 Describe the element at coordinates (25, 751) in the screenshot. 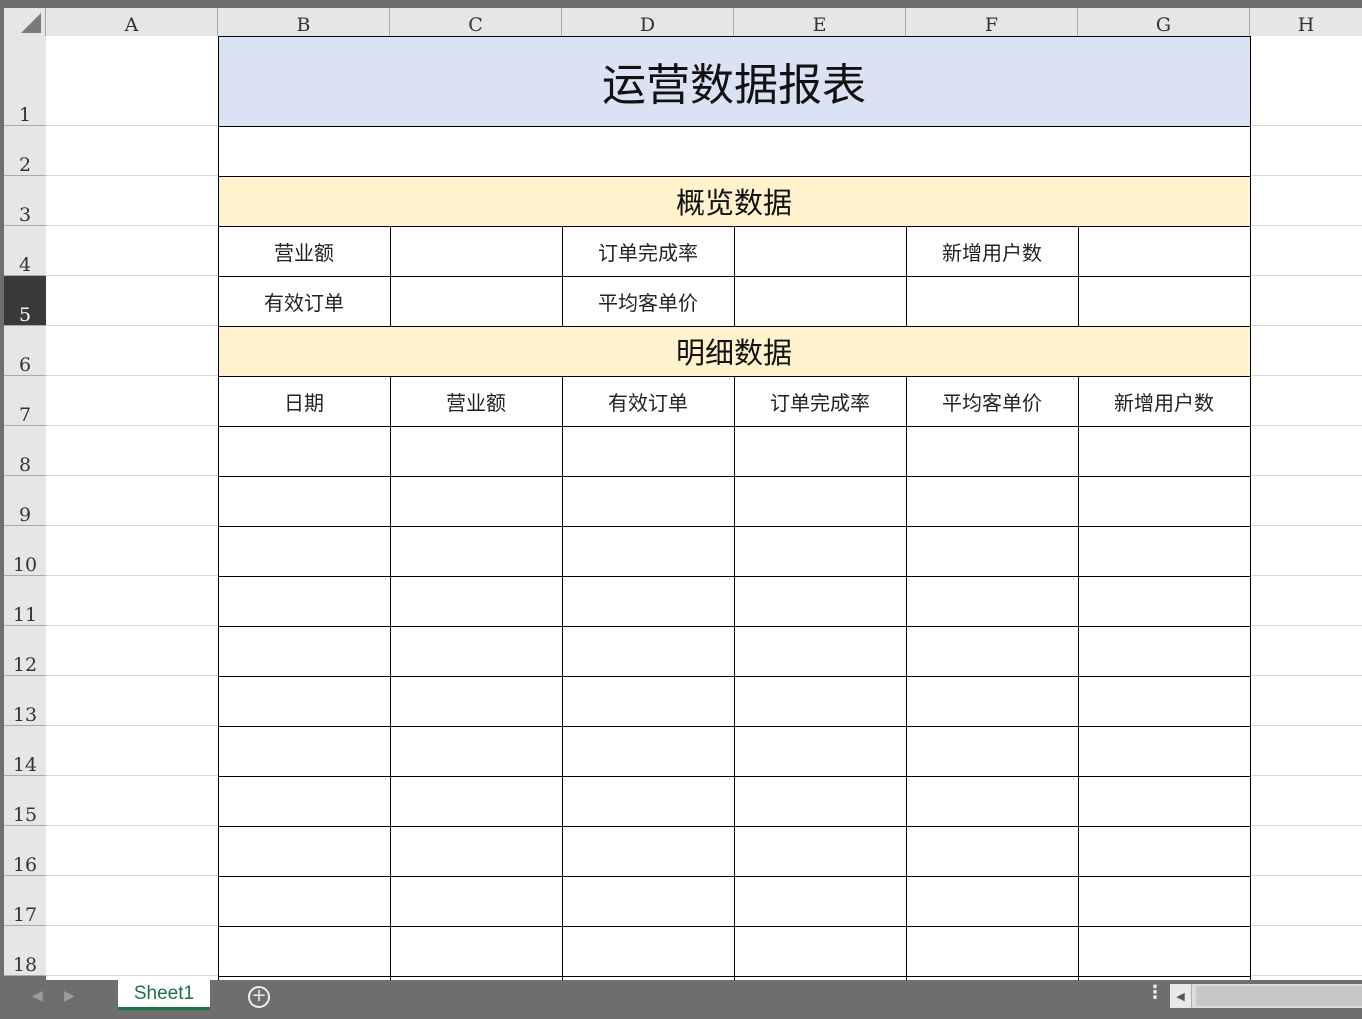

I see `row-header-14: 14` at that location.